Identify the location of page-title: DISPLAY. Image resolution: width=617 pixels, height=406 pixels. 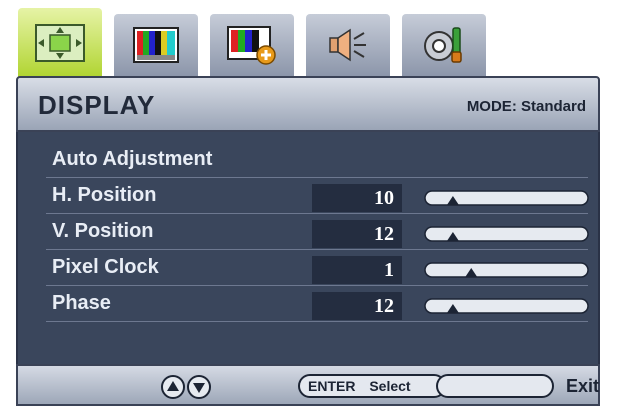
(97, 105).